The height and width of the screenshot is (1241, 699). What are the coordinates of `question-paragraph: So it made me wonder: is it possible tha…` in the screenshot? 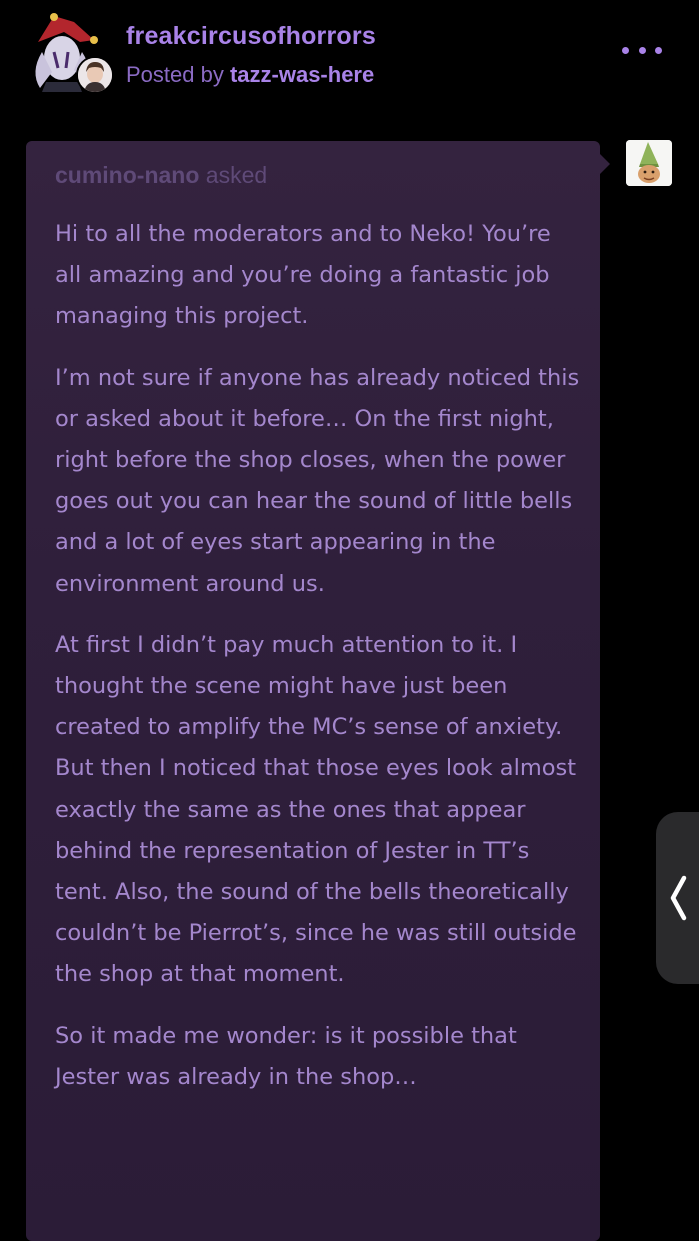 It's located at (286, 1056).